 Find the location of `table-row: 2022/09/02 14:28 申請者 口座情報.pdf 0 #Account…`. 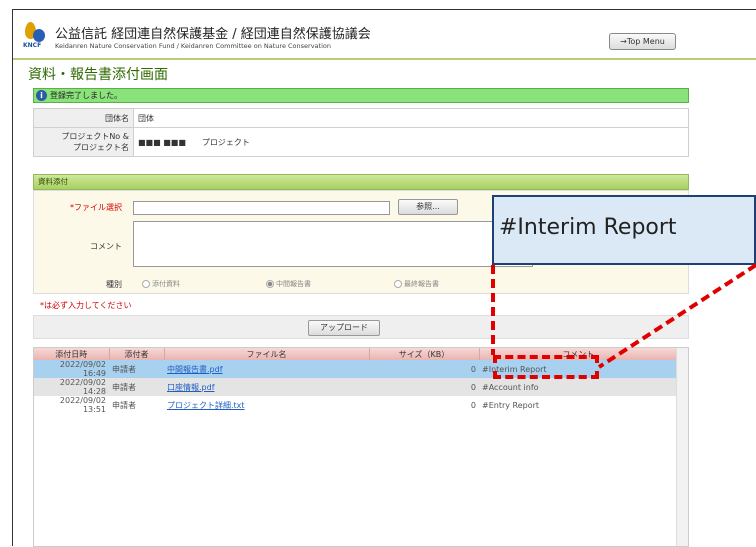

table-row: 2022/09/02 14:28 申請者 口座情報.pdf 0 #Account… is located at coordinates (356, 387).